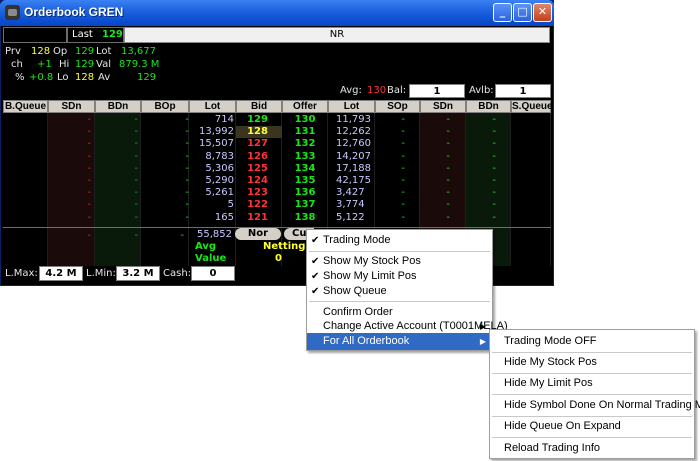 This screenshot has width=700, height=461. What do you see at coordinates (12, 12) in the screenshot?
I see `app-icon` at bounding box center [12, 12].